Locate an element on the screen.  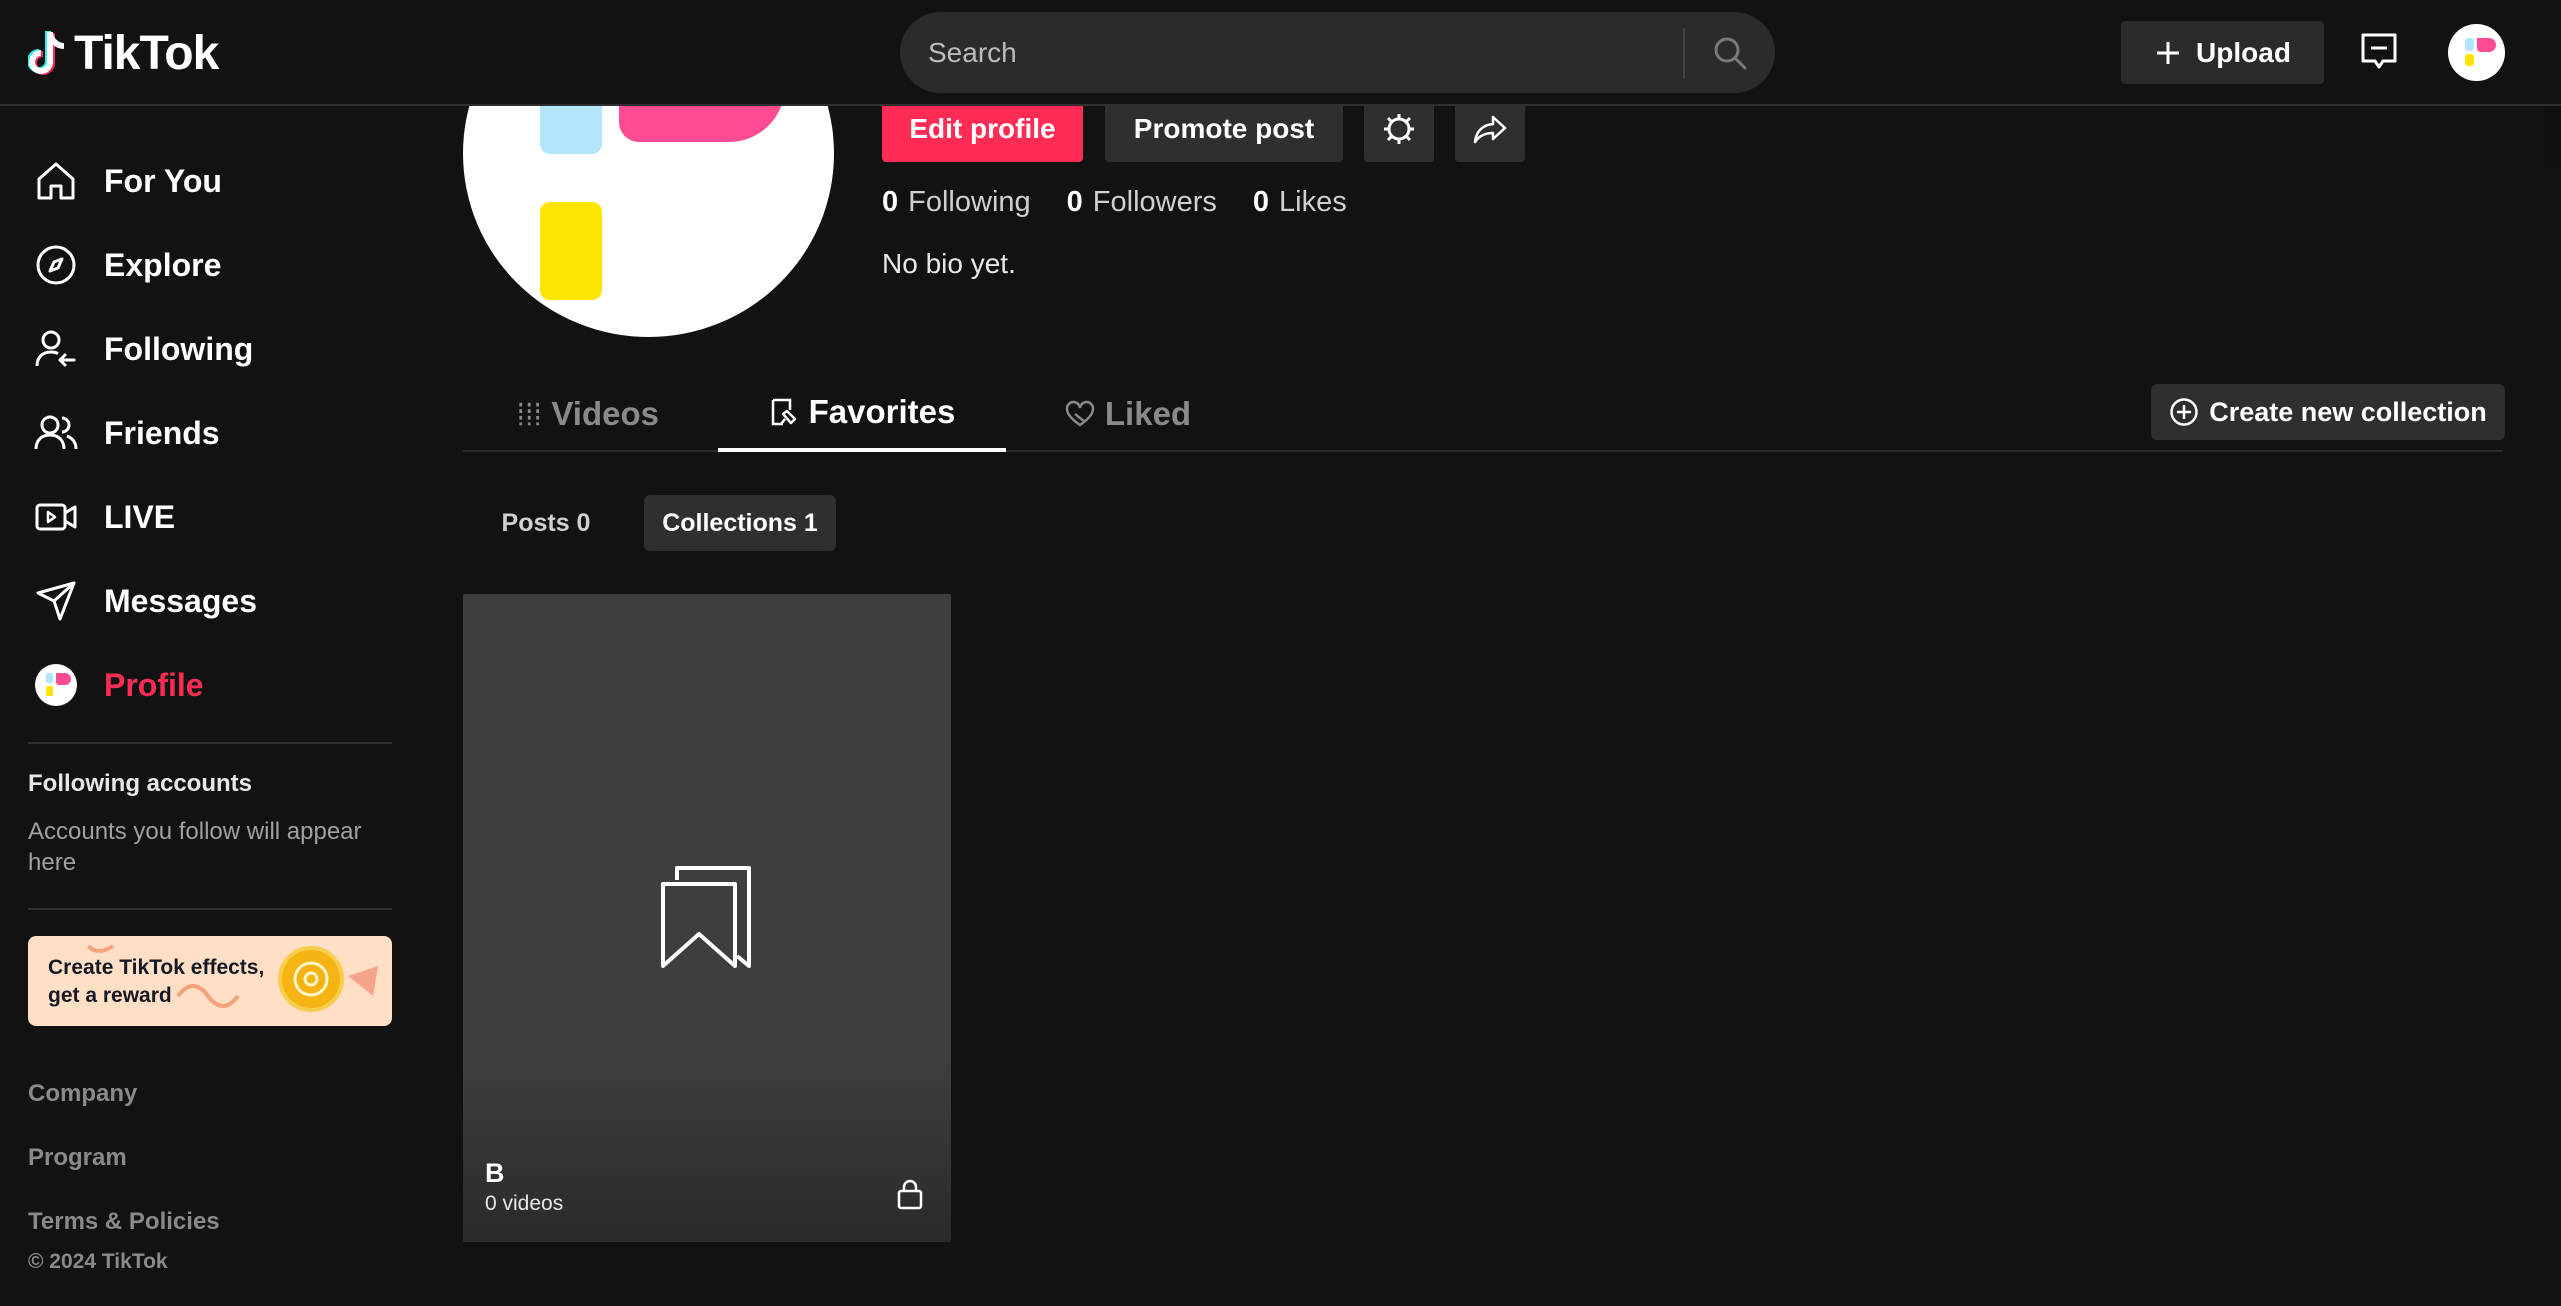
search-icon is located at coordinates (1730, 53).